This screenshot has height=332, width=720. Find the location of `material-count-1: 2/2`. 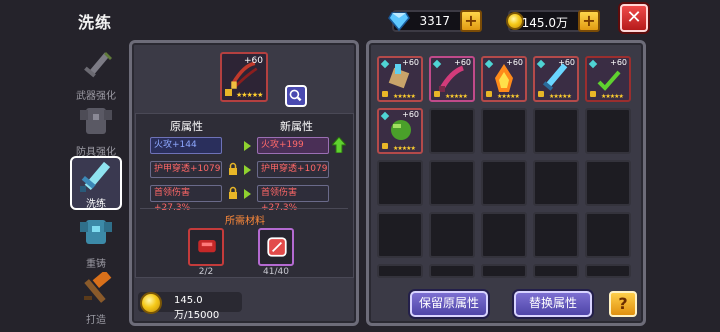

material-count-1: 2/2 is located at coordinates (206, 272).